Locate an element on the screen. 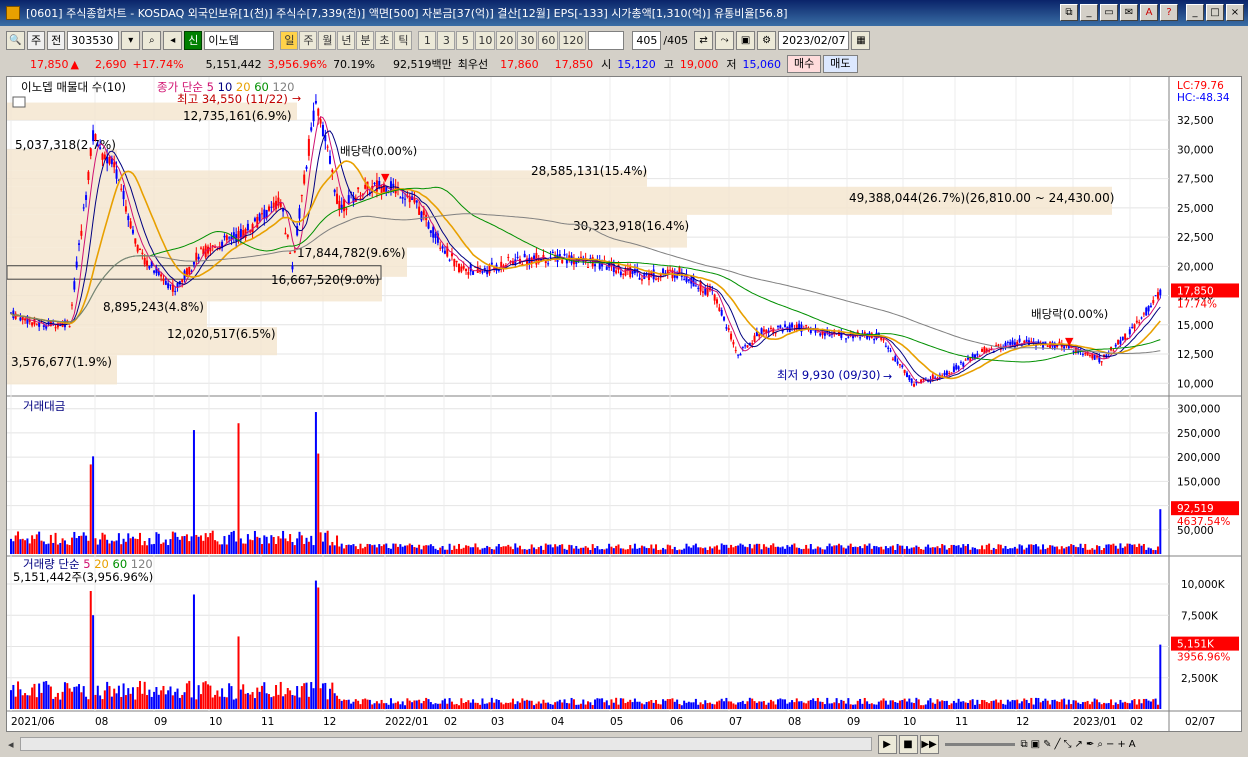 Image resolution: width=1248 pixels, height=757 pixels. period-2: 월 is located at coordinates (327, 40).